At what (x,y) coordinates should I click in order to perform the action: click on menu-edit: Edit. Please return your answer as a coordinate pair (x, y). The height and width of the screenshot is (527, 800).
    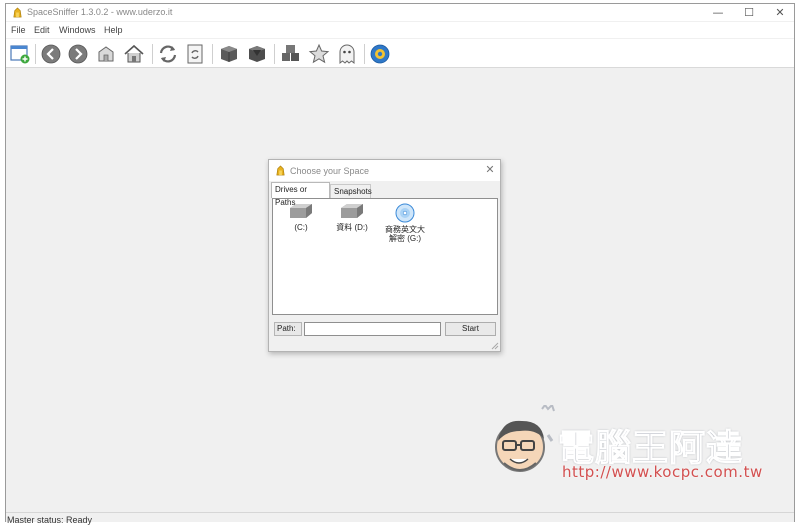
    Looking at the image, I should click on (42, 30).